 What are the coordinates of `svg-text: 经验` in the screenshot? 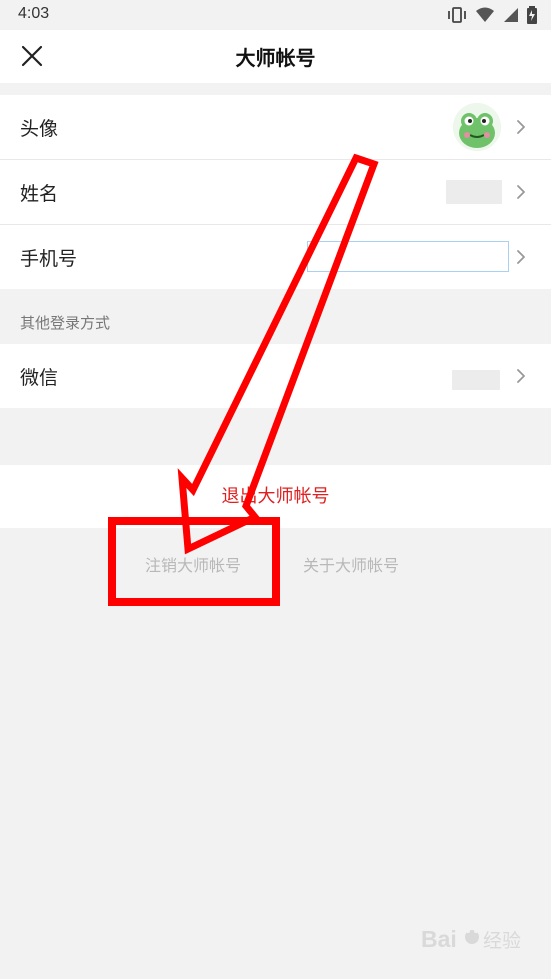 It's located at (502, 941).